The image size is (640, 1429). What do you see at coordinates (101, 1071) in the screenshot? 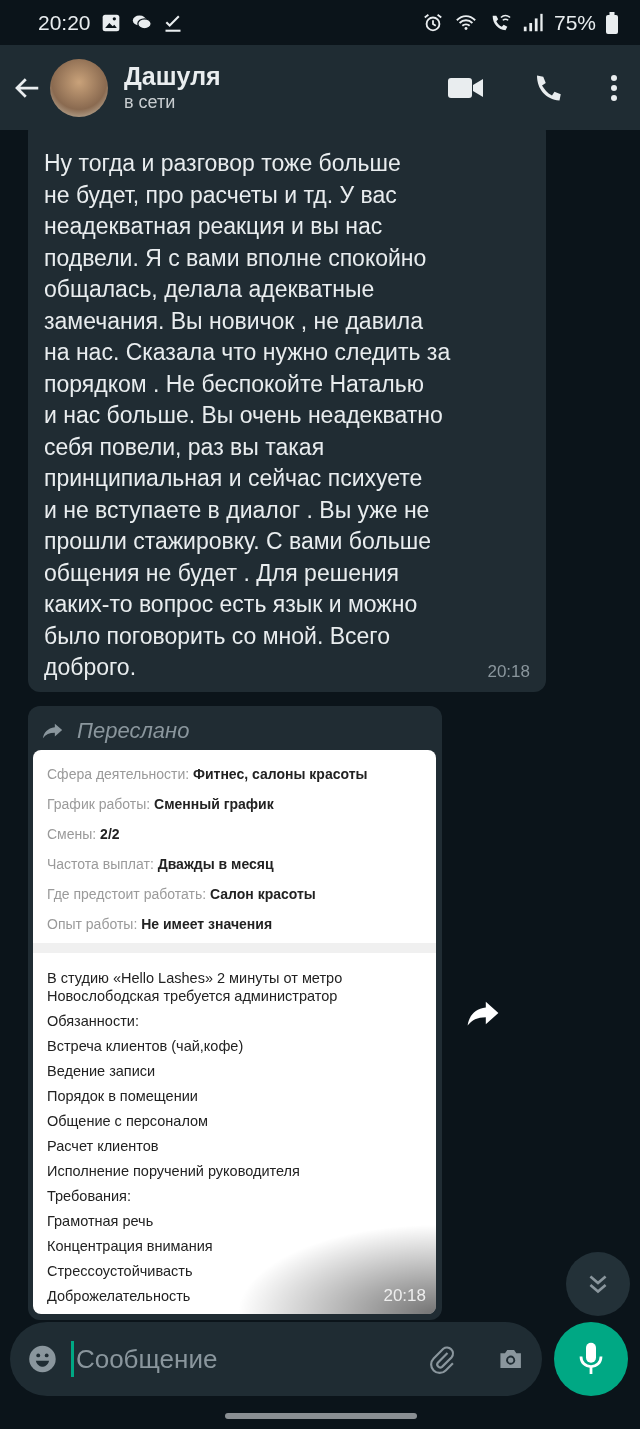
I see `description-line: Ведение записи` at bounding box center [101, 1071].